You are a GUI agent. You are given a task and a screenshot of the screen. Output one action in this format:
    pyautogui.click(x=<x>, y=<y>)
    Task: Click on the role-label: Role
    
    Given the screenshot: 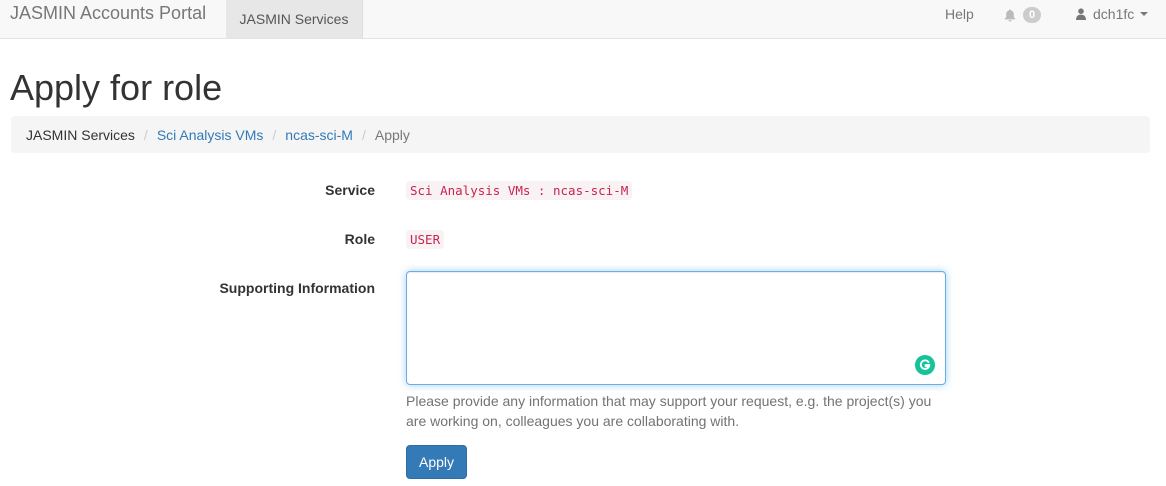 What is the action you would take?
    pyautogui.click(x=359, y=239)
    